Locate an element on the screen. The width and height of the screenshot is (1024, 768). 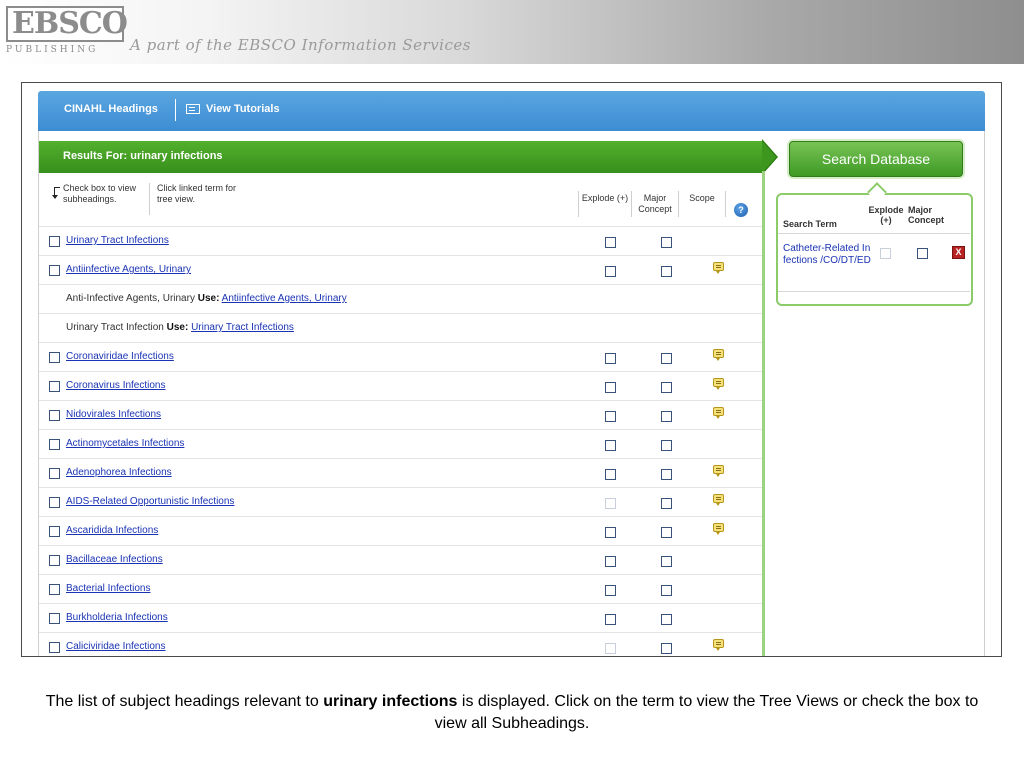
view-tutorials-link: View Tutorials is located at coordinates (243, 109).